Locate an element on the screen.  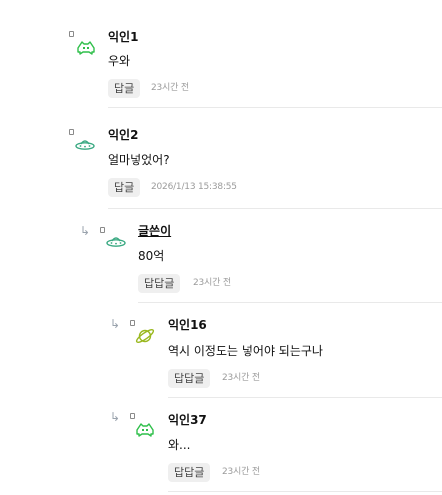
comment-text: 얼마넣었어? is located at coordinates (139, 160).